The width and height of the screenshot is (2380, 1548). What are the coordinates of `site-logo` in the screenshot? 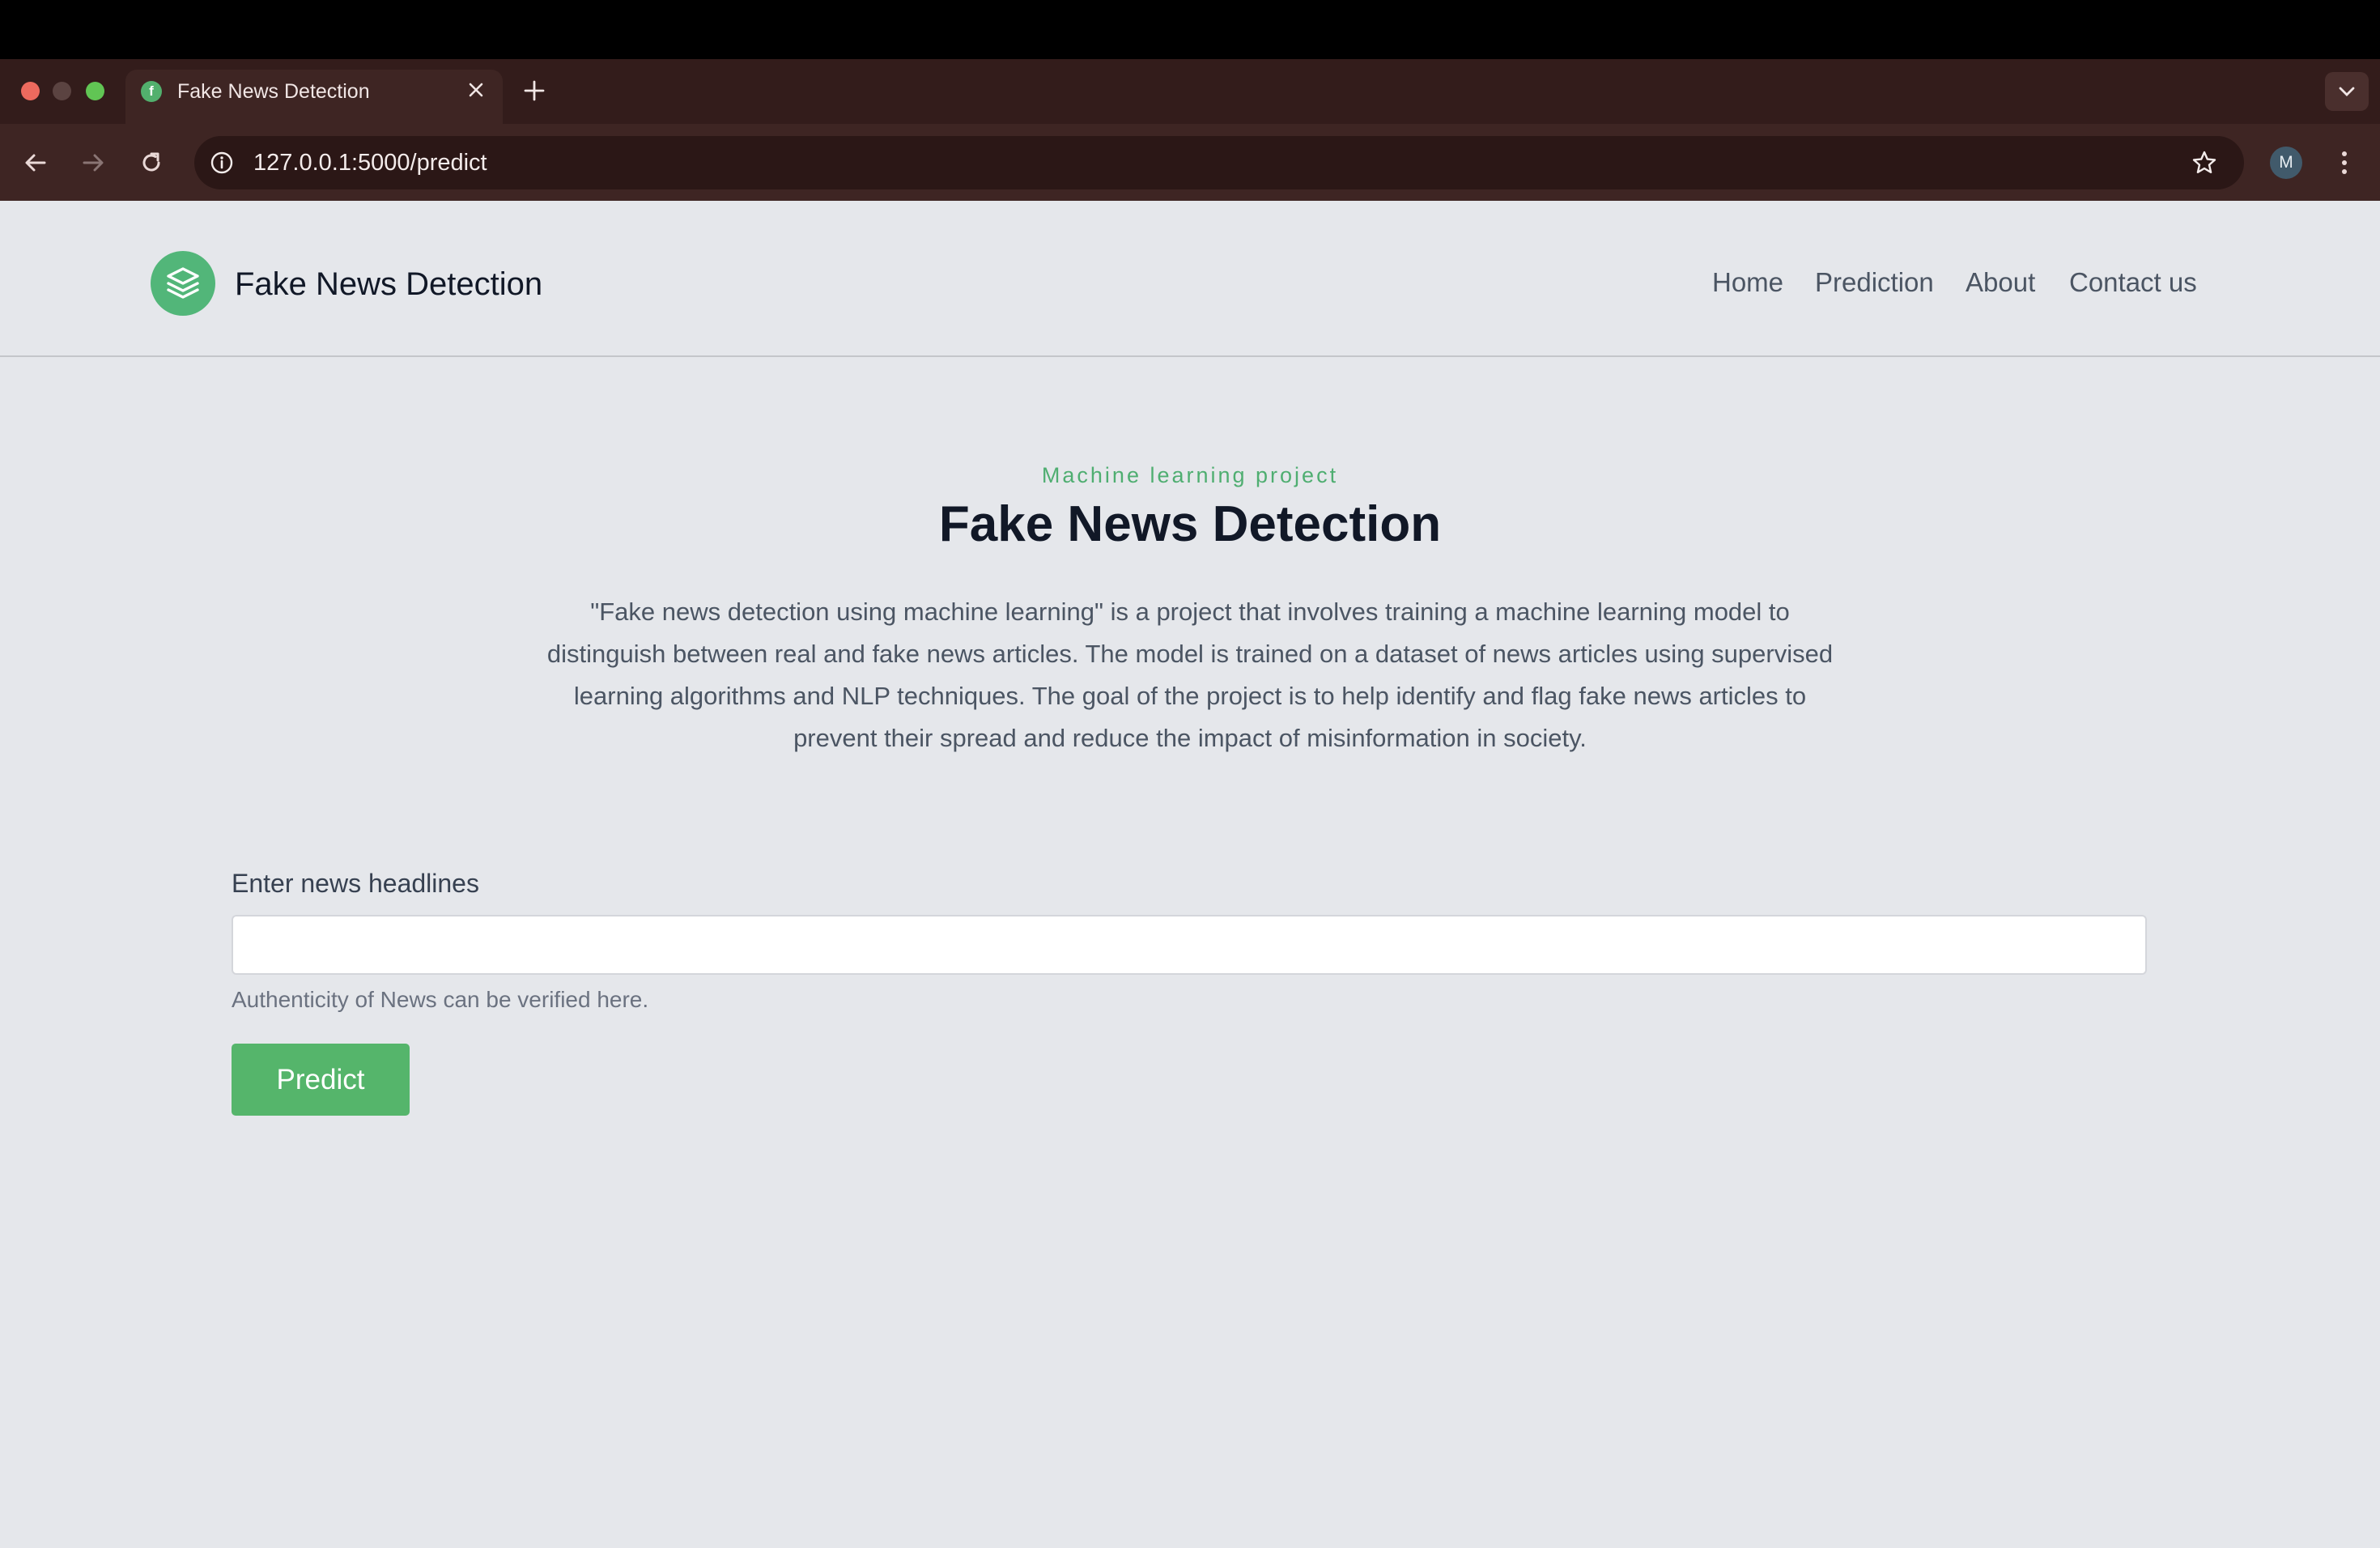 It's located at (183, 283).